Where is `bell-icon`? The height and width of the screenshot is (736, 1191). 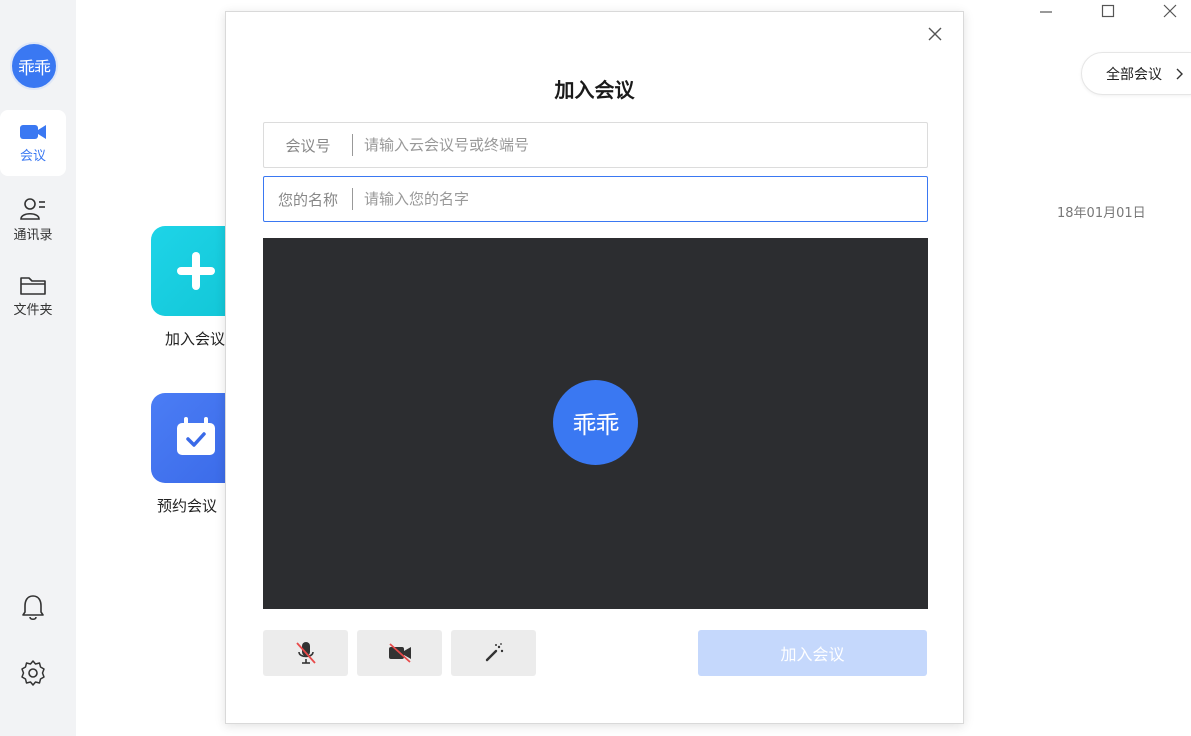 bell-icon is located at coordinates (33, 607).